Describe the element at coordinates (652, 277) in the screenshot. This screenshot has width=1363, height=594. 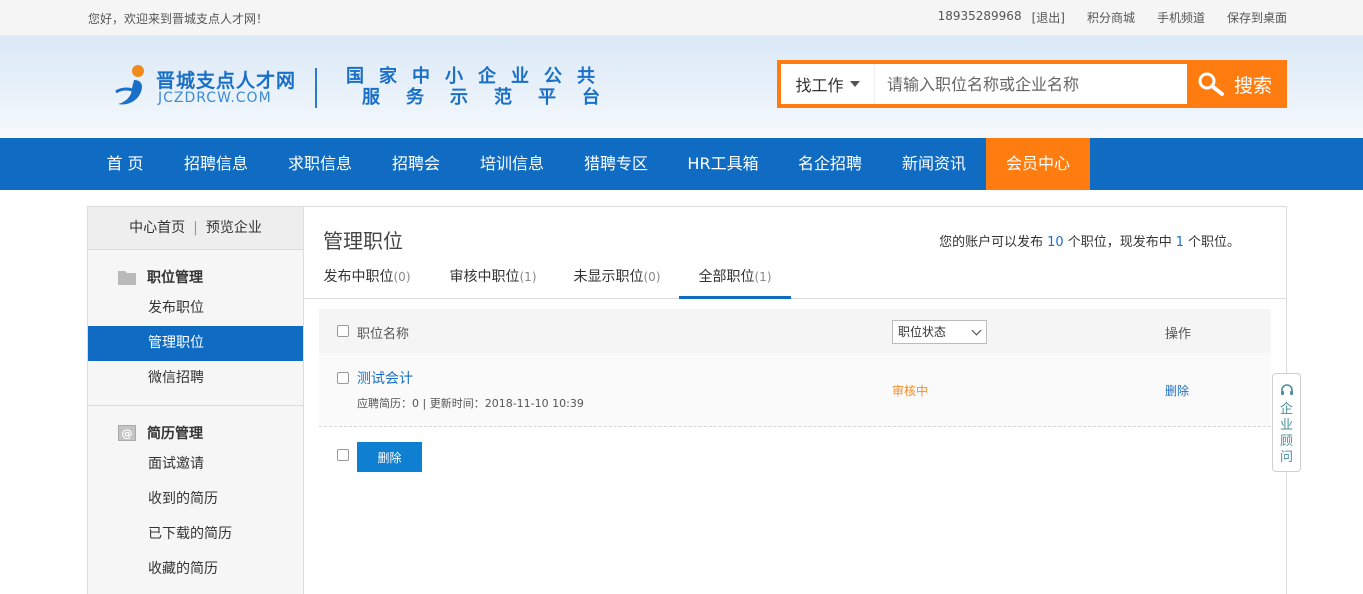
I see `tab-hidden-count: (0)` at that location.